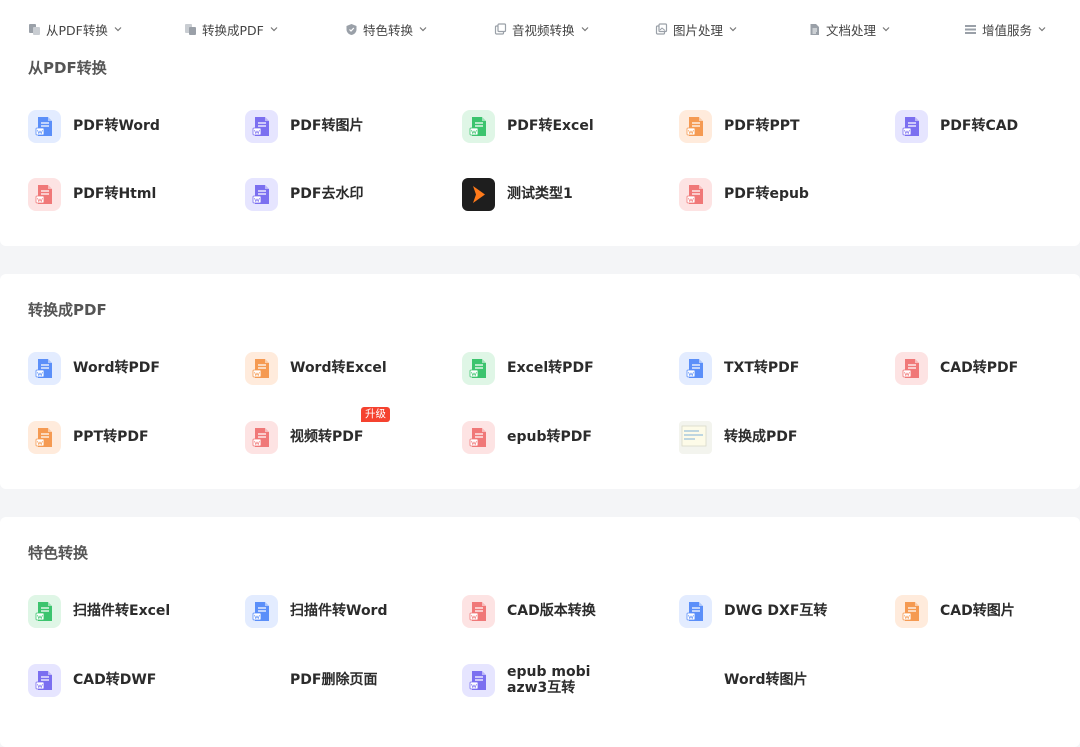 The image size is (1080, 747). I want to click on tool-label: TXT转PDF, so click(762, 368).